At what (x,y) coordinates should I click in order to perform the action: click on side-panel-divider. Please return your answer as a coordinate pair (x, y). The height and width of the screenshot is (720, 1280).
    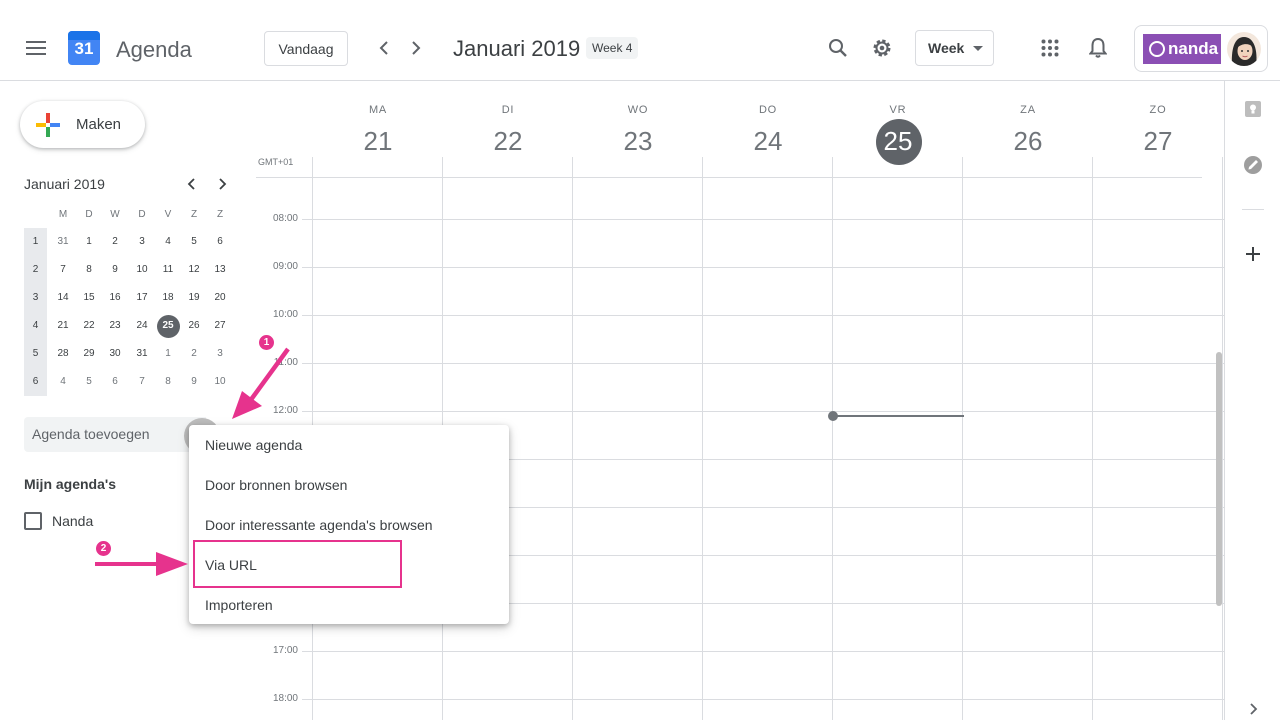
    Looking at the image, I should click on (1224, 400).